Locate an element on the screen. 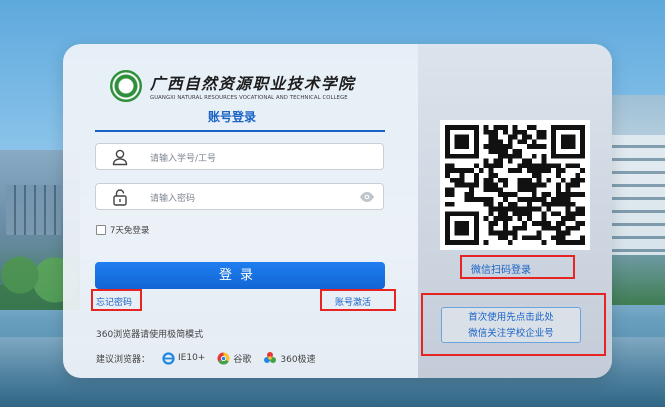 The width and height of the screenshot is (665, 407). browser-mode-tip: 360浏览器请使用极简模式 is located at coordinates (150, 335).